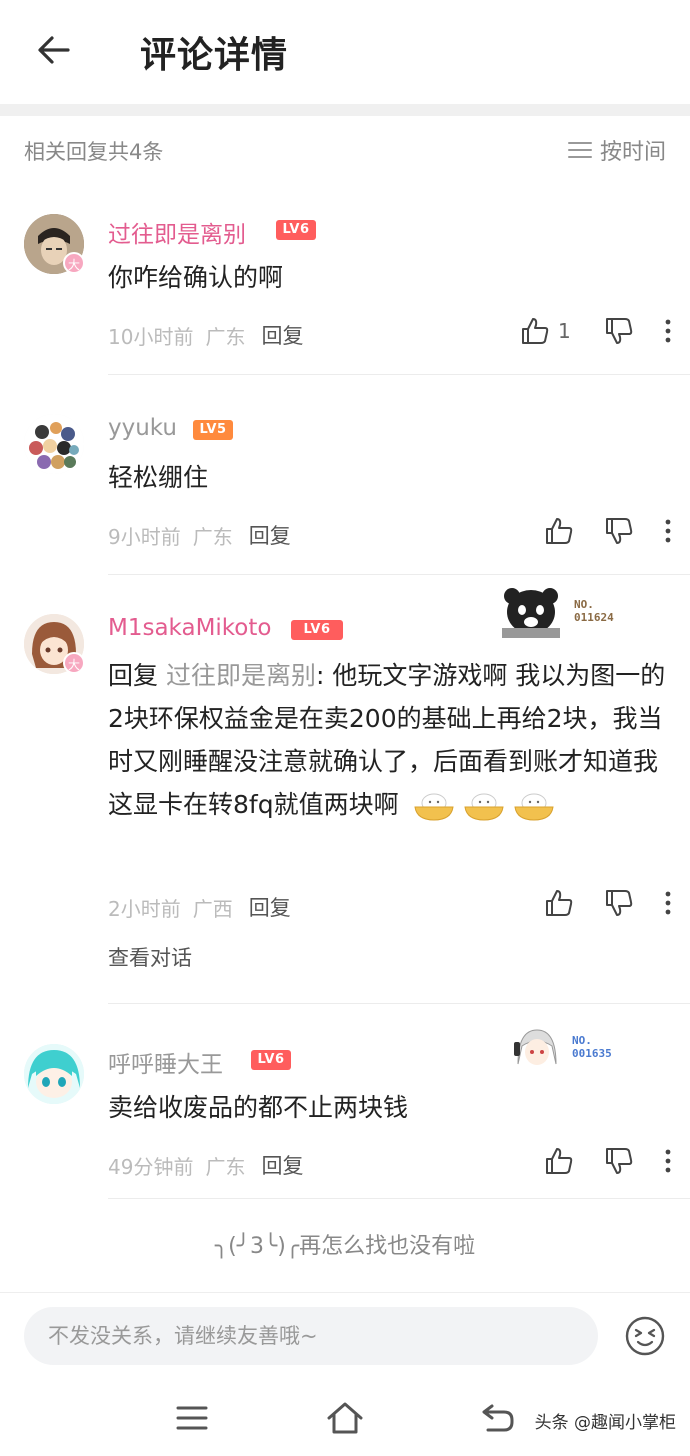 This screenshot has height=1456, width=690. What do you see at coordinates (579, 150) in the screenshot?
I see `sort-list-icon` at bounding box center [579, 150].